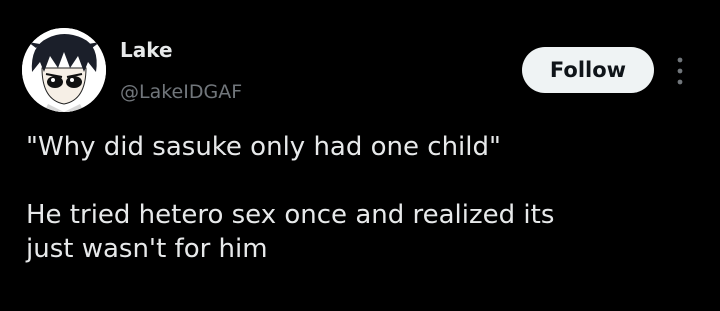 This screenshot has width=720, height=311. What do you see at coordinates (366, 181) in the screenshot?
I see `tweet-paragraph-gap` at bounding box center [366, 181].